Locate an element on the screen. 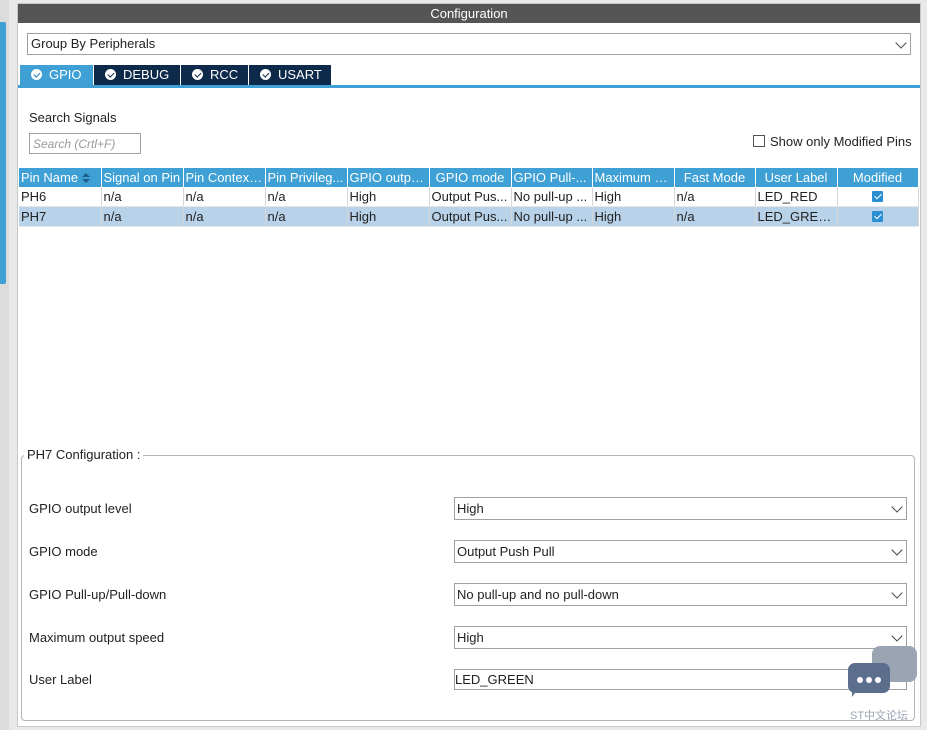 The height and width of the screenshot is (730, 927). max-output-speed-label: Maximum output speed is located at coordinates (97, 637).